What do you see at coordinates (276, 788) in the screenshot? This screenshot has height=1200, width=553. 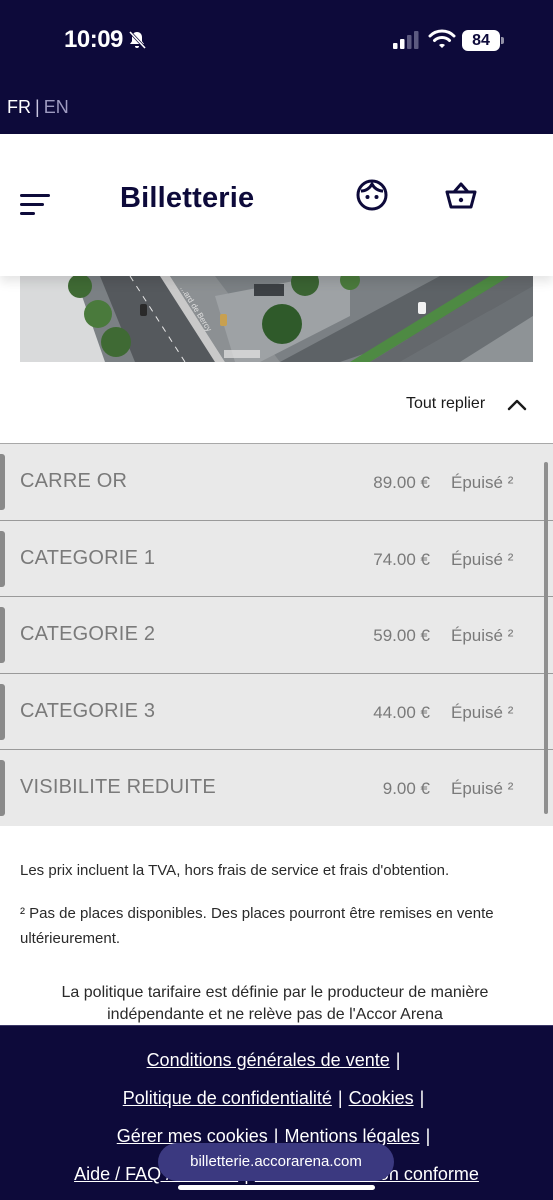 I see `price-row-visibilite-reduite: VISIBILITE REDUITE 9.00 € Épuisé ²` at bounding box center [276, 788].